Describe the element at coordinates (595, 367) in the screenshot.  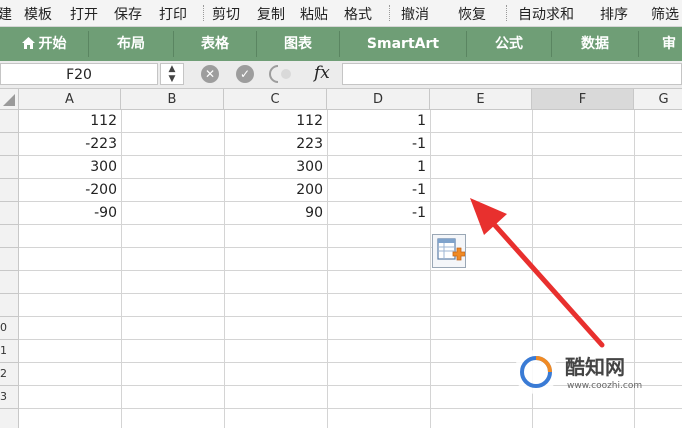
I see `watermark-text: 酷知网` at that location.